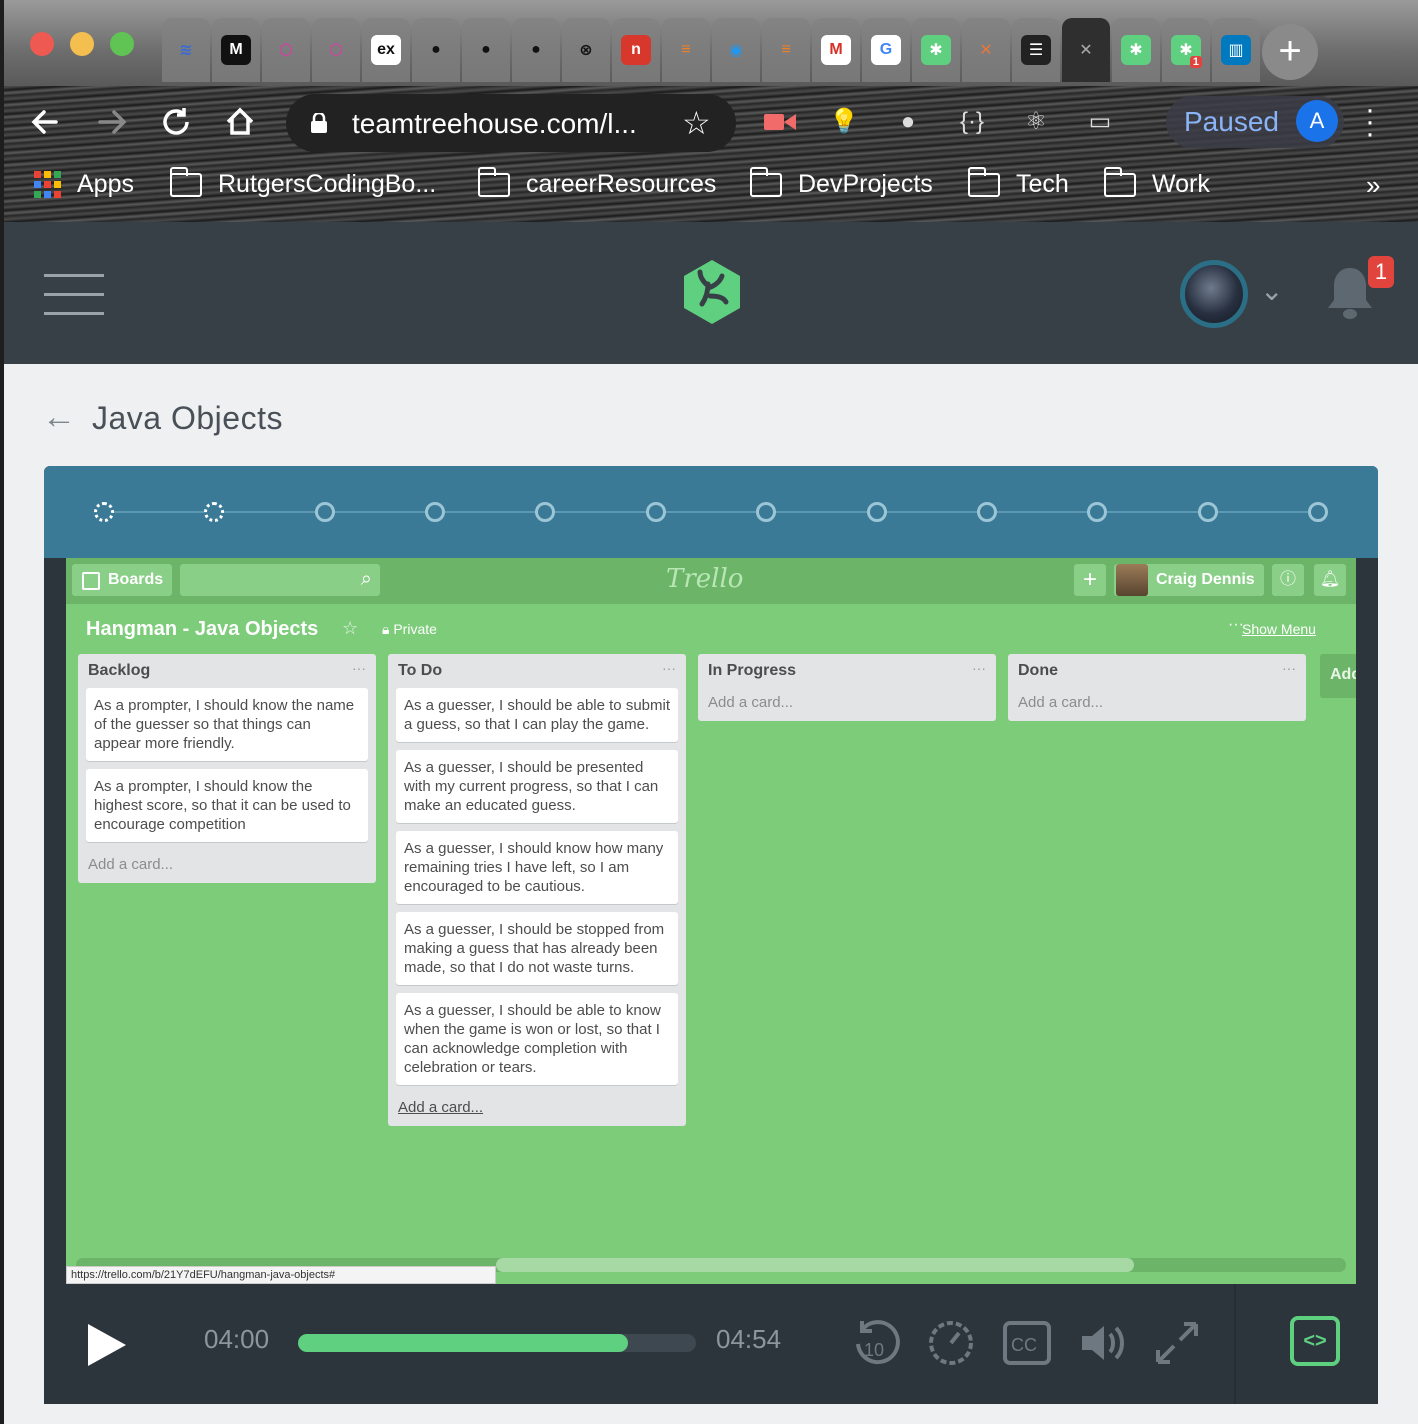  What do you see at coordinates (1271, 290) in the screenshot?
I see `chevron-down-icon: ⌄` at bounding box center [1271, 290].